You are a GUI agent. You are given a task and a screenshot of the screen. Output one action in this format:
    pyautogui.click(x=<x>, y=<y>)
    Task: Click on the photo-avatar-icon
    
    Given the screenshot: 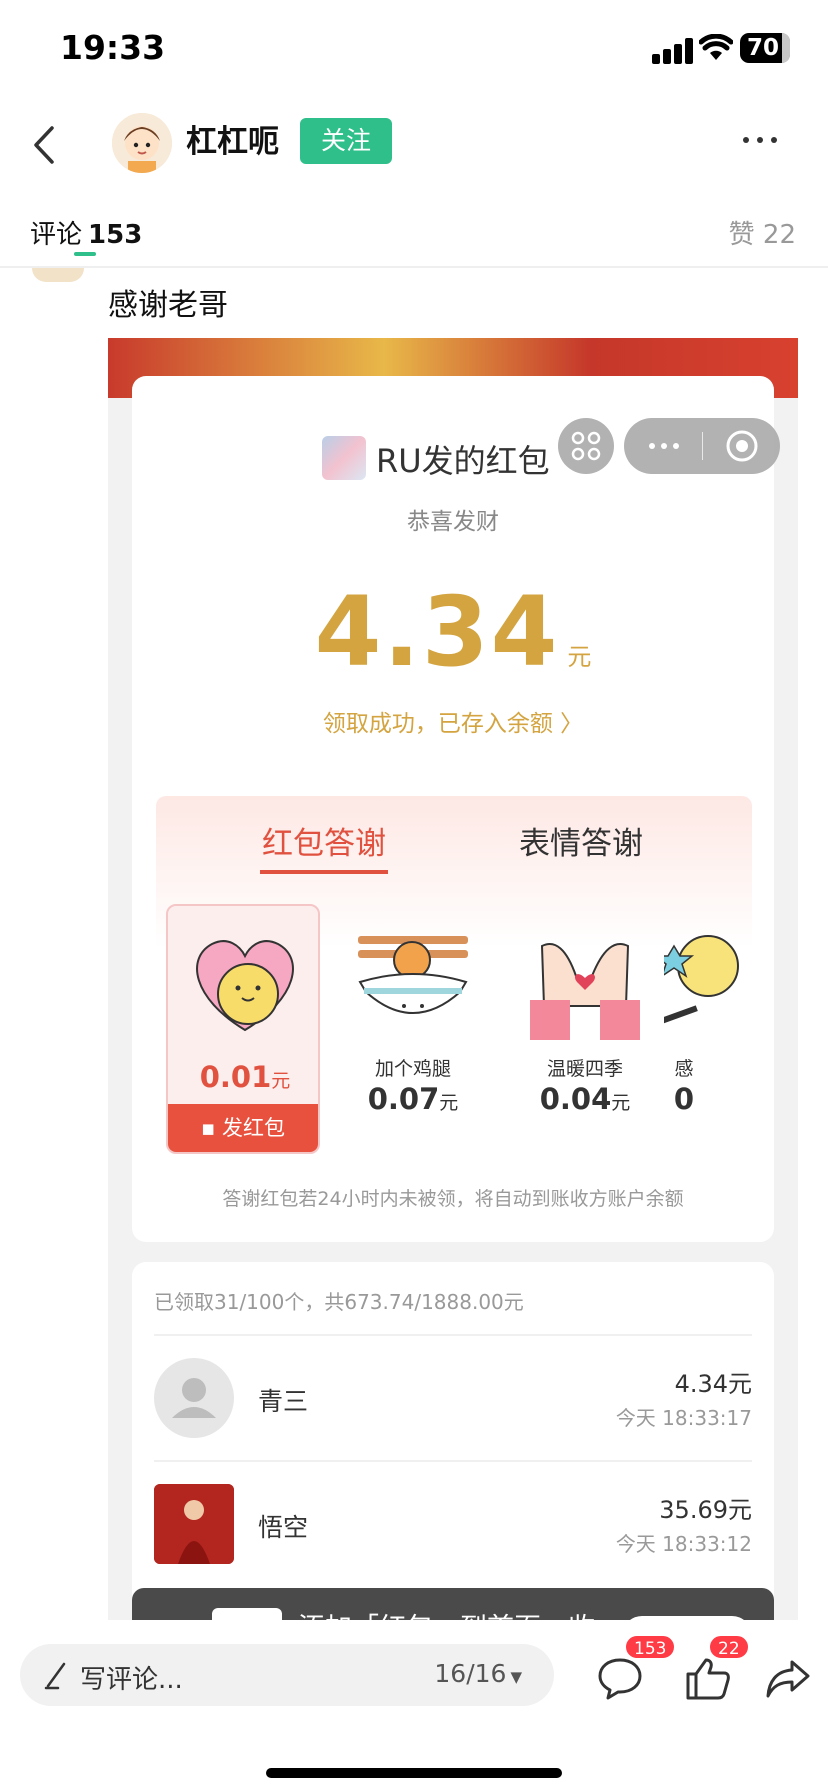 What is the action you would take?
    pyautogui.click(x=194, y=1524)
    